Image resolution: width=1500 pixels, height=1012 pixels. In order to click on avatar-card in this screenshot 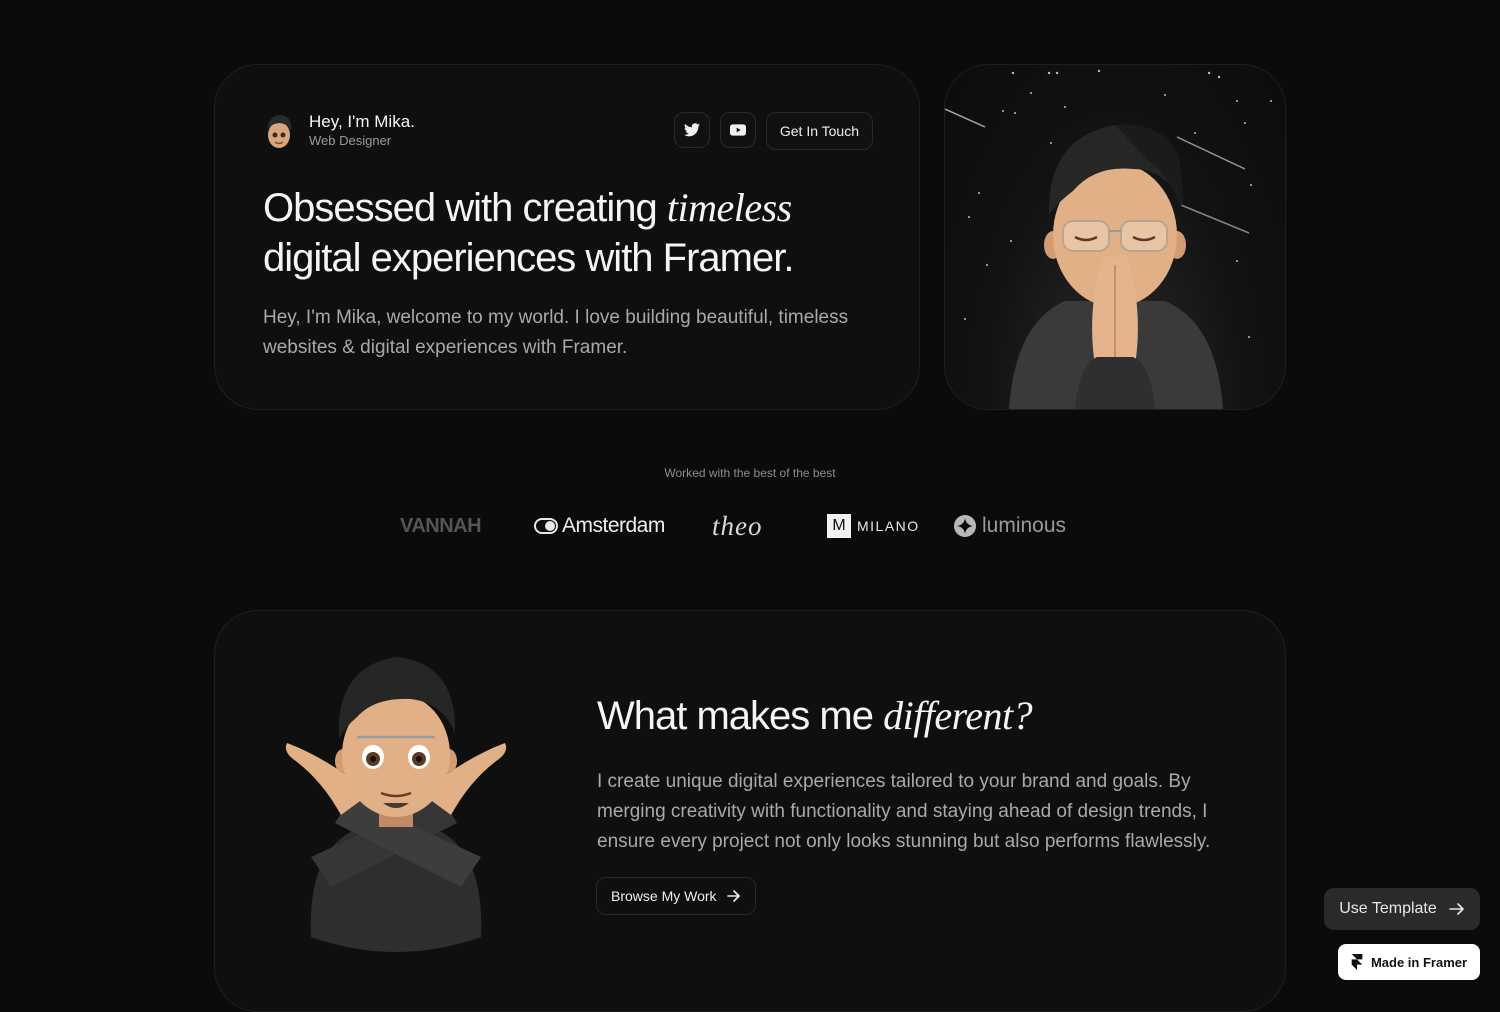, I will do `click(1115, 237)`.